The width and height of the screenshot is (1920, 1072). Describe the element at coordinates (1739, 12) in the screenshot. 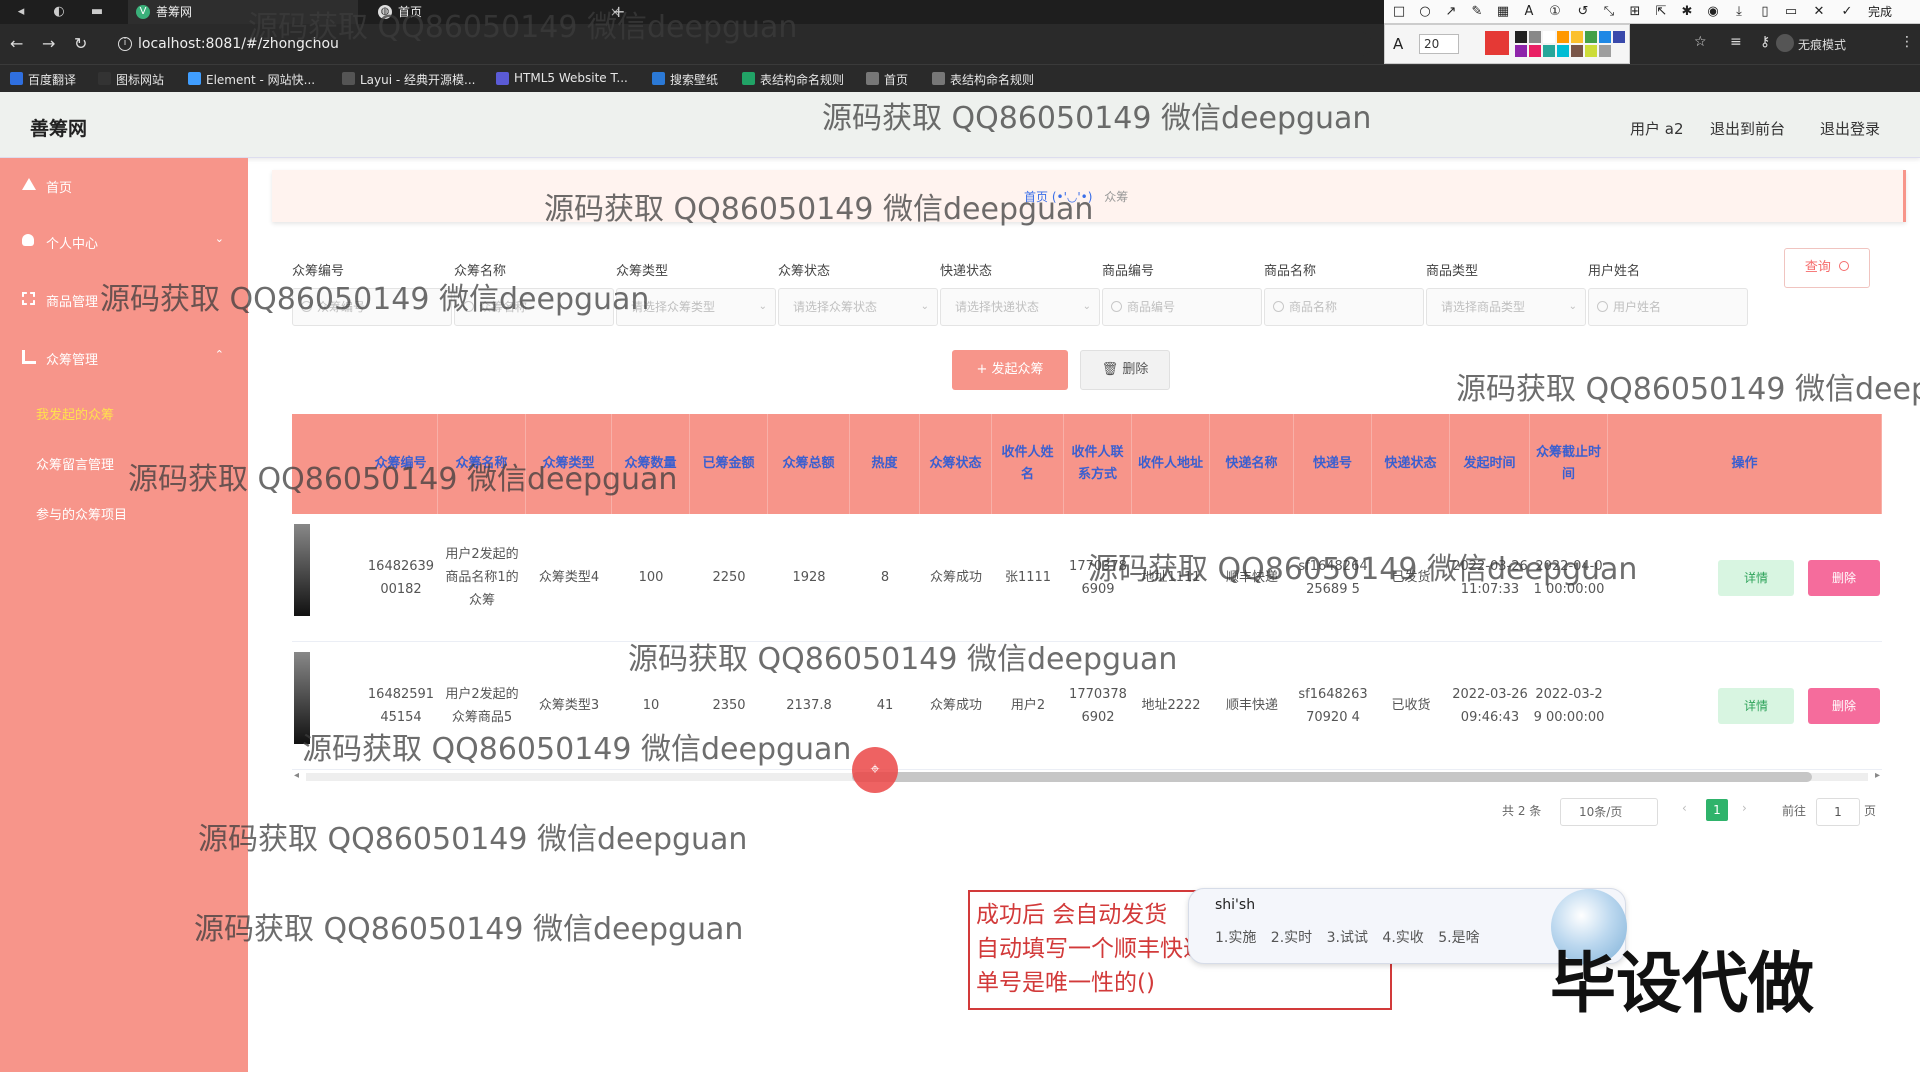

I see `download-icon: ⤓` at that location.